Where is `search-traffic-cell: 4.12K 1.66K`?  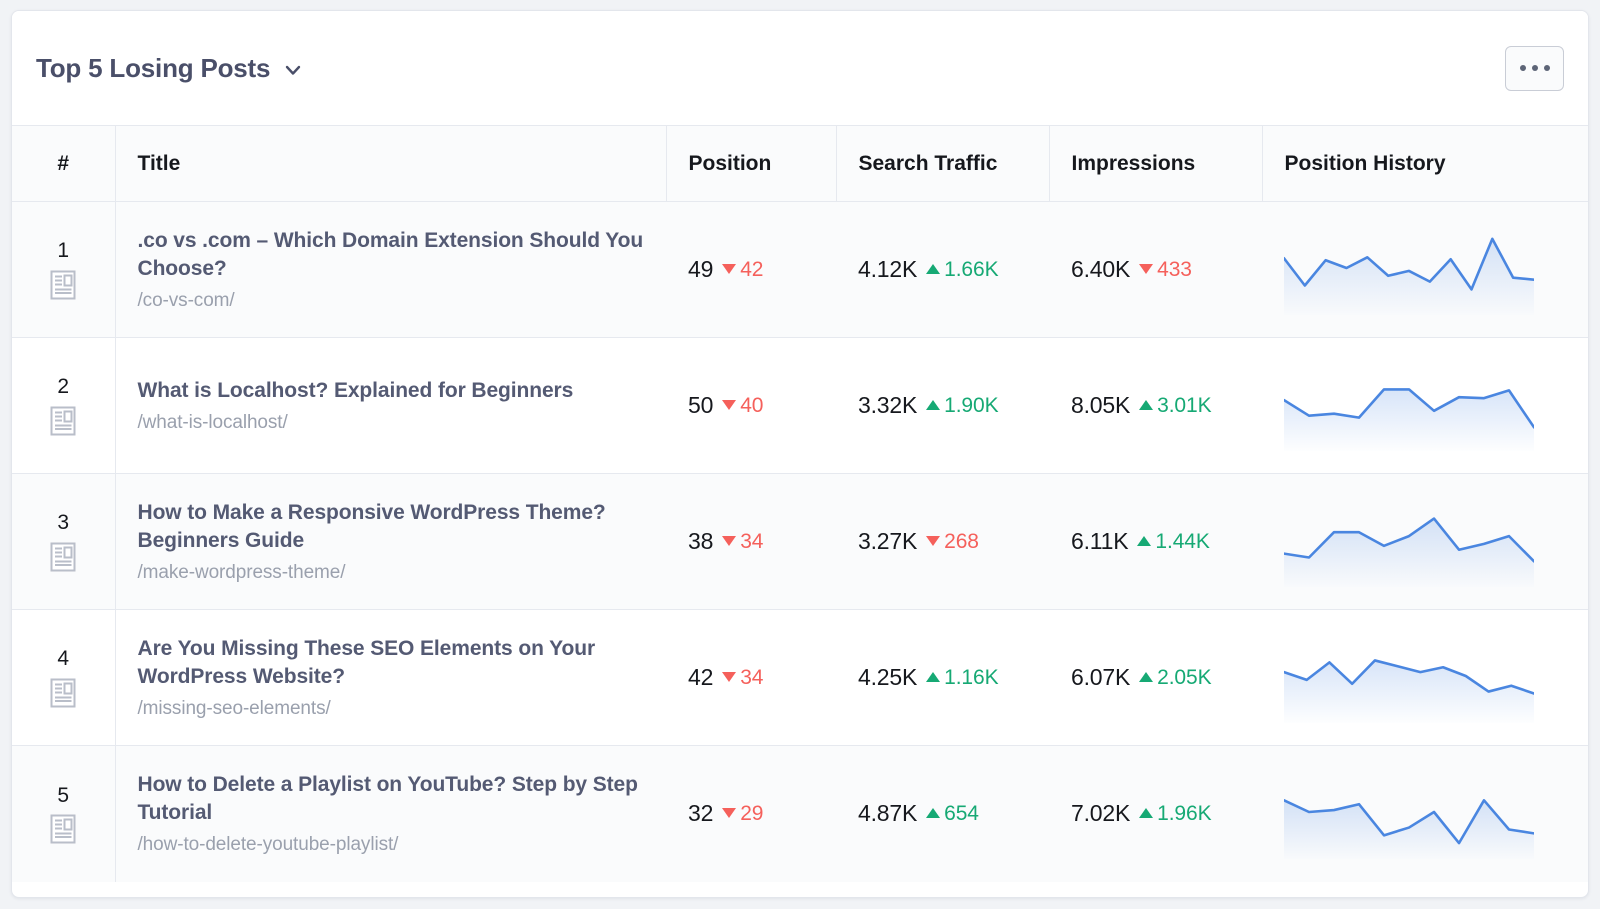 search-traffic-cell: 4.12K 1.66K is located at coordinates (942, 269).